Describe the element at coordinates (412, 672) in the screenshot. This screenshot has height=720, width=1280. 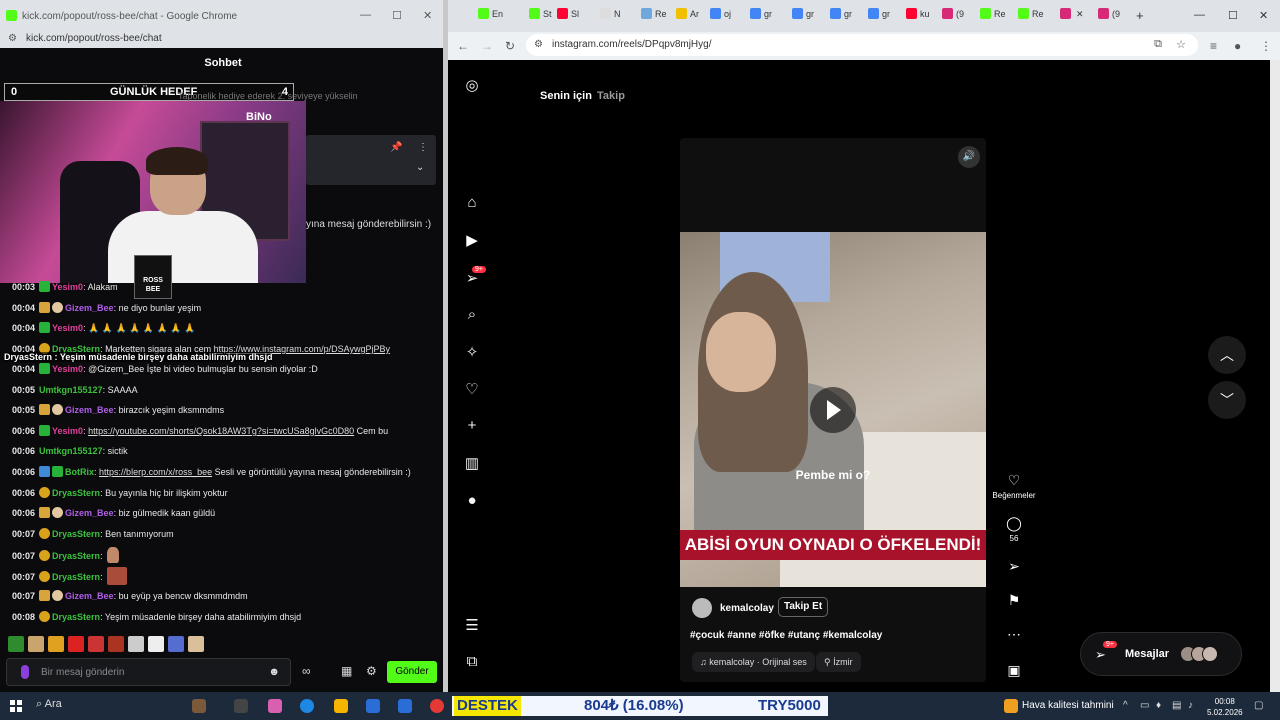
I see `send-button: Gönder` at that location.